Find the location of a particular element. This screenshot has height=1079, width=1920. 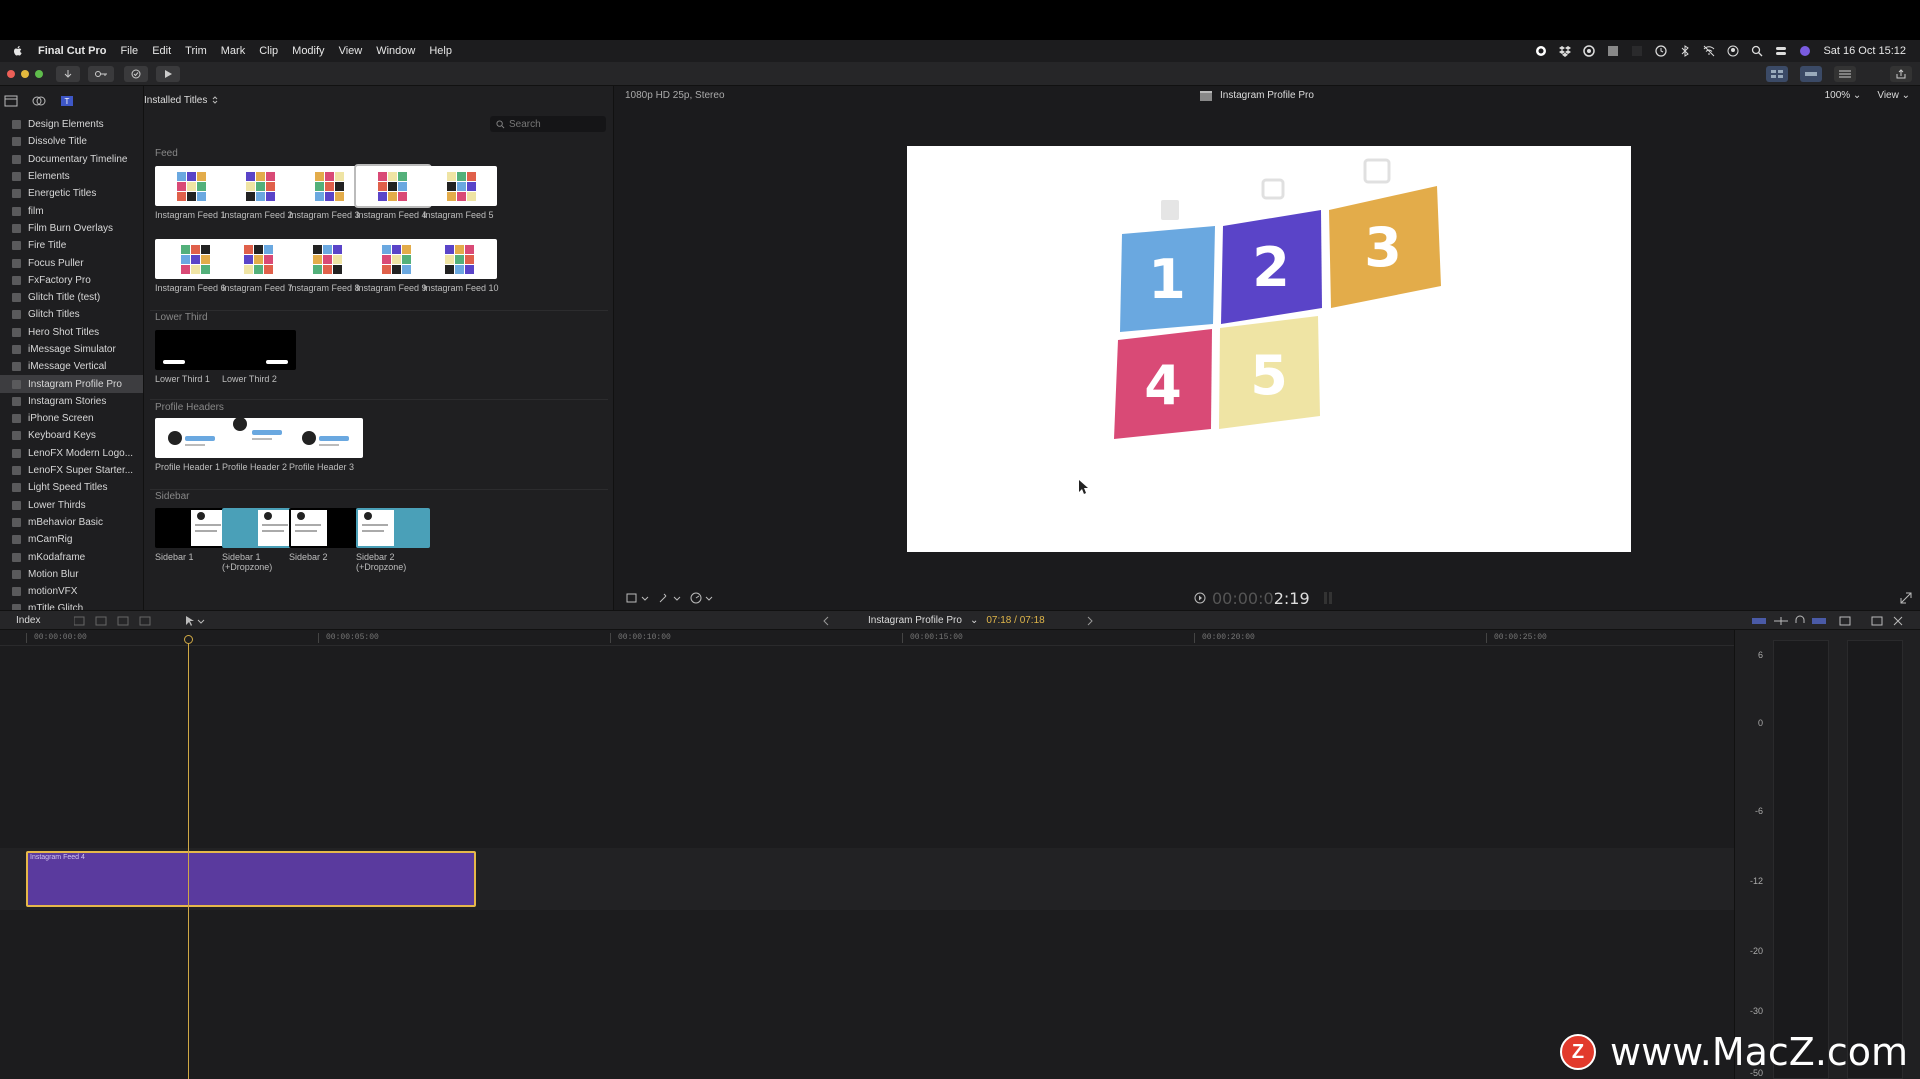

media-library-icon is located at coordinates (11, 101).